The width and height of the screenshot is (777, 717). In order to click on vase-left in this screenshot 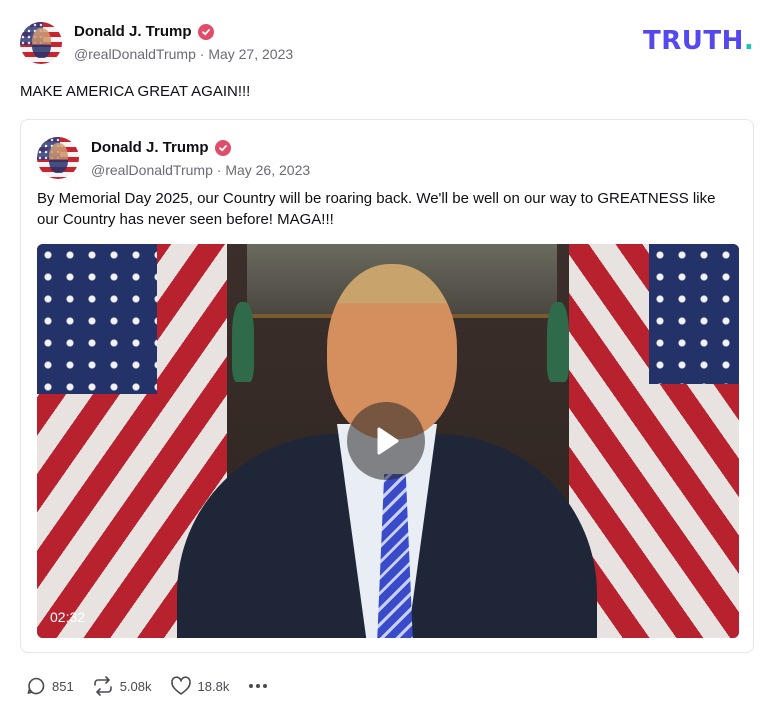, I will do `click(243, 342)`.